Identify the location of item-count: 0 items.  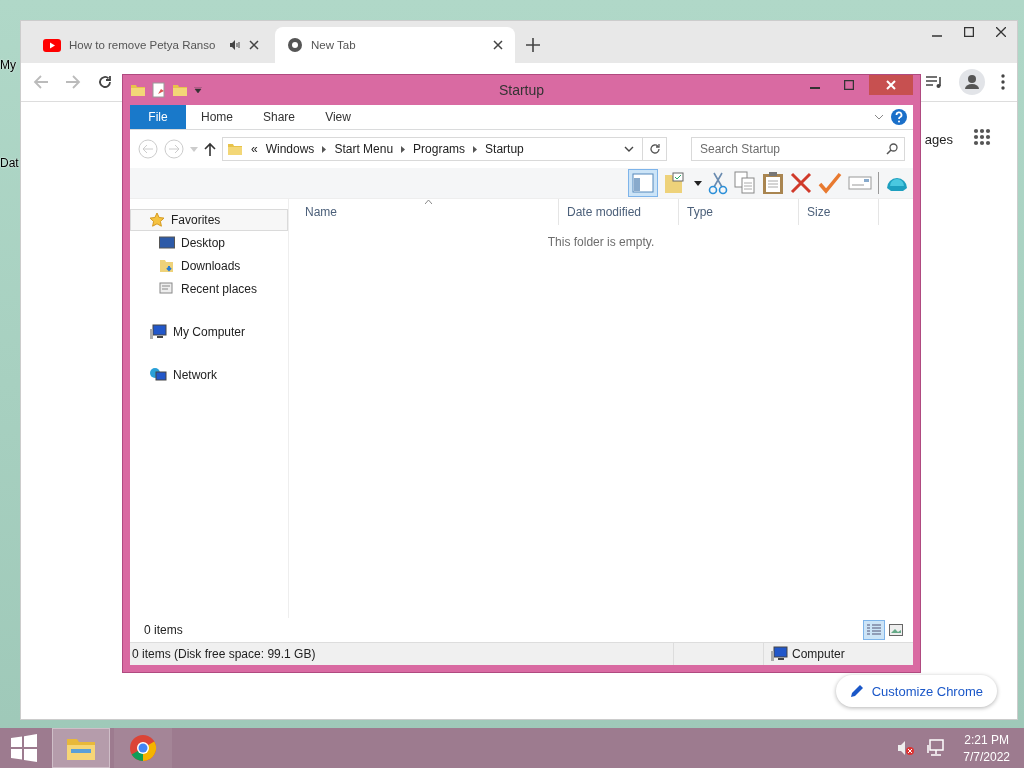
(163, 630).